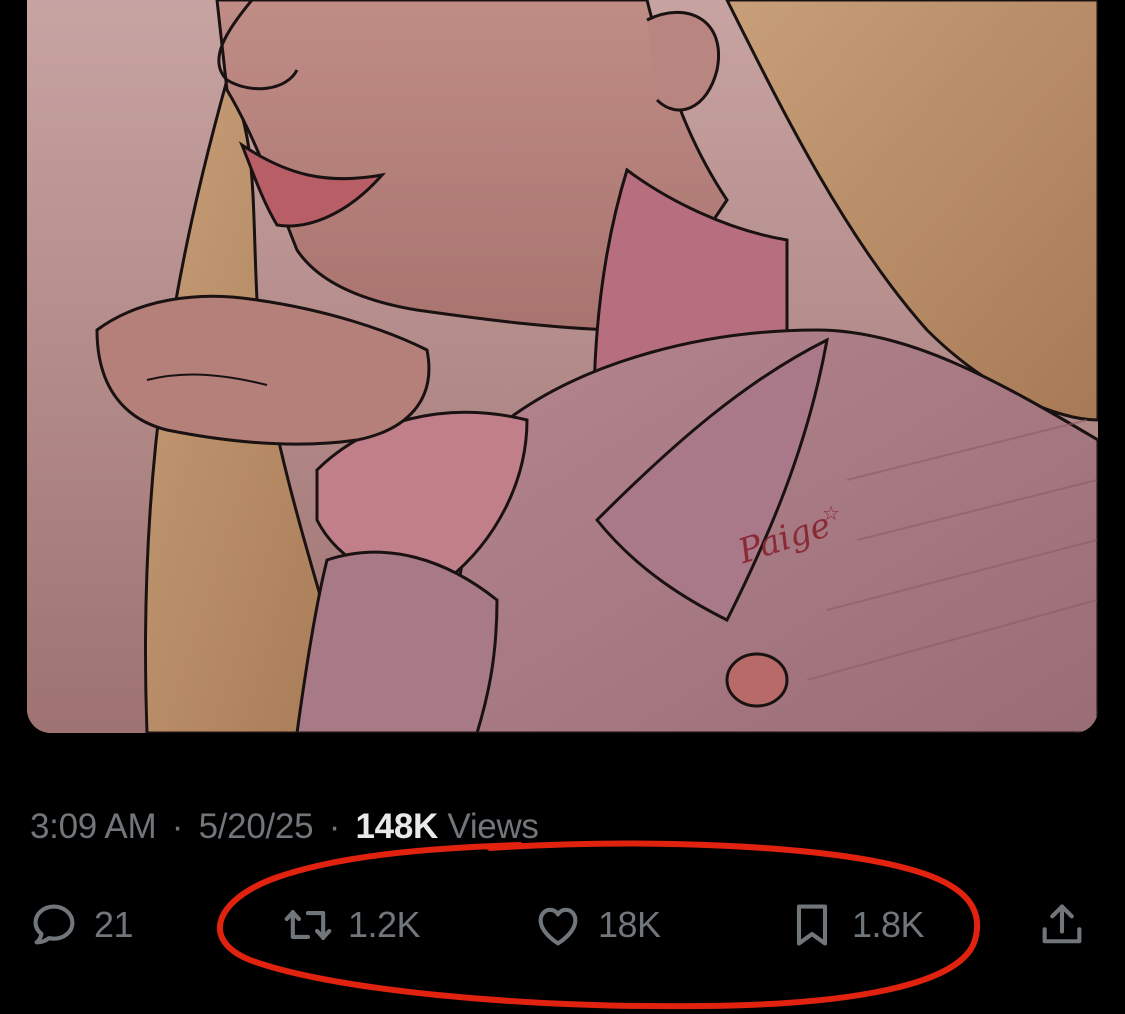 The height and width of the screenshot is (1014, 1125). I want to click on post-action-bar: 21 1.2K 18K 1.8K, so click(562, 925).